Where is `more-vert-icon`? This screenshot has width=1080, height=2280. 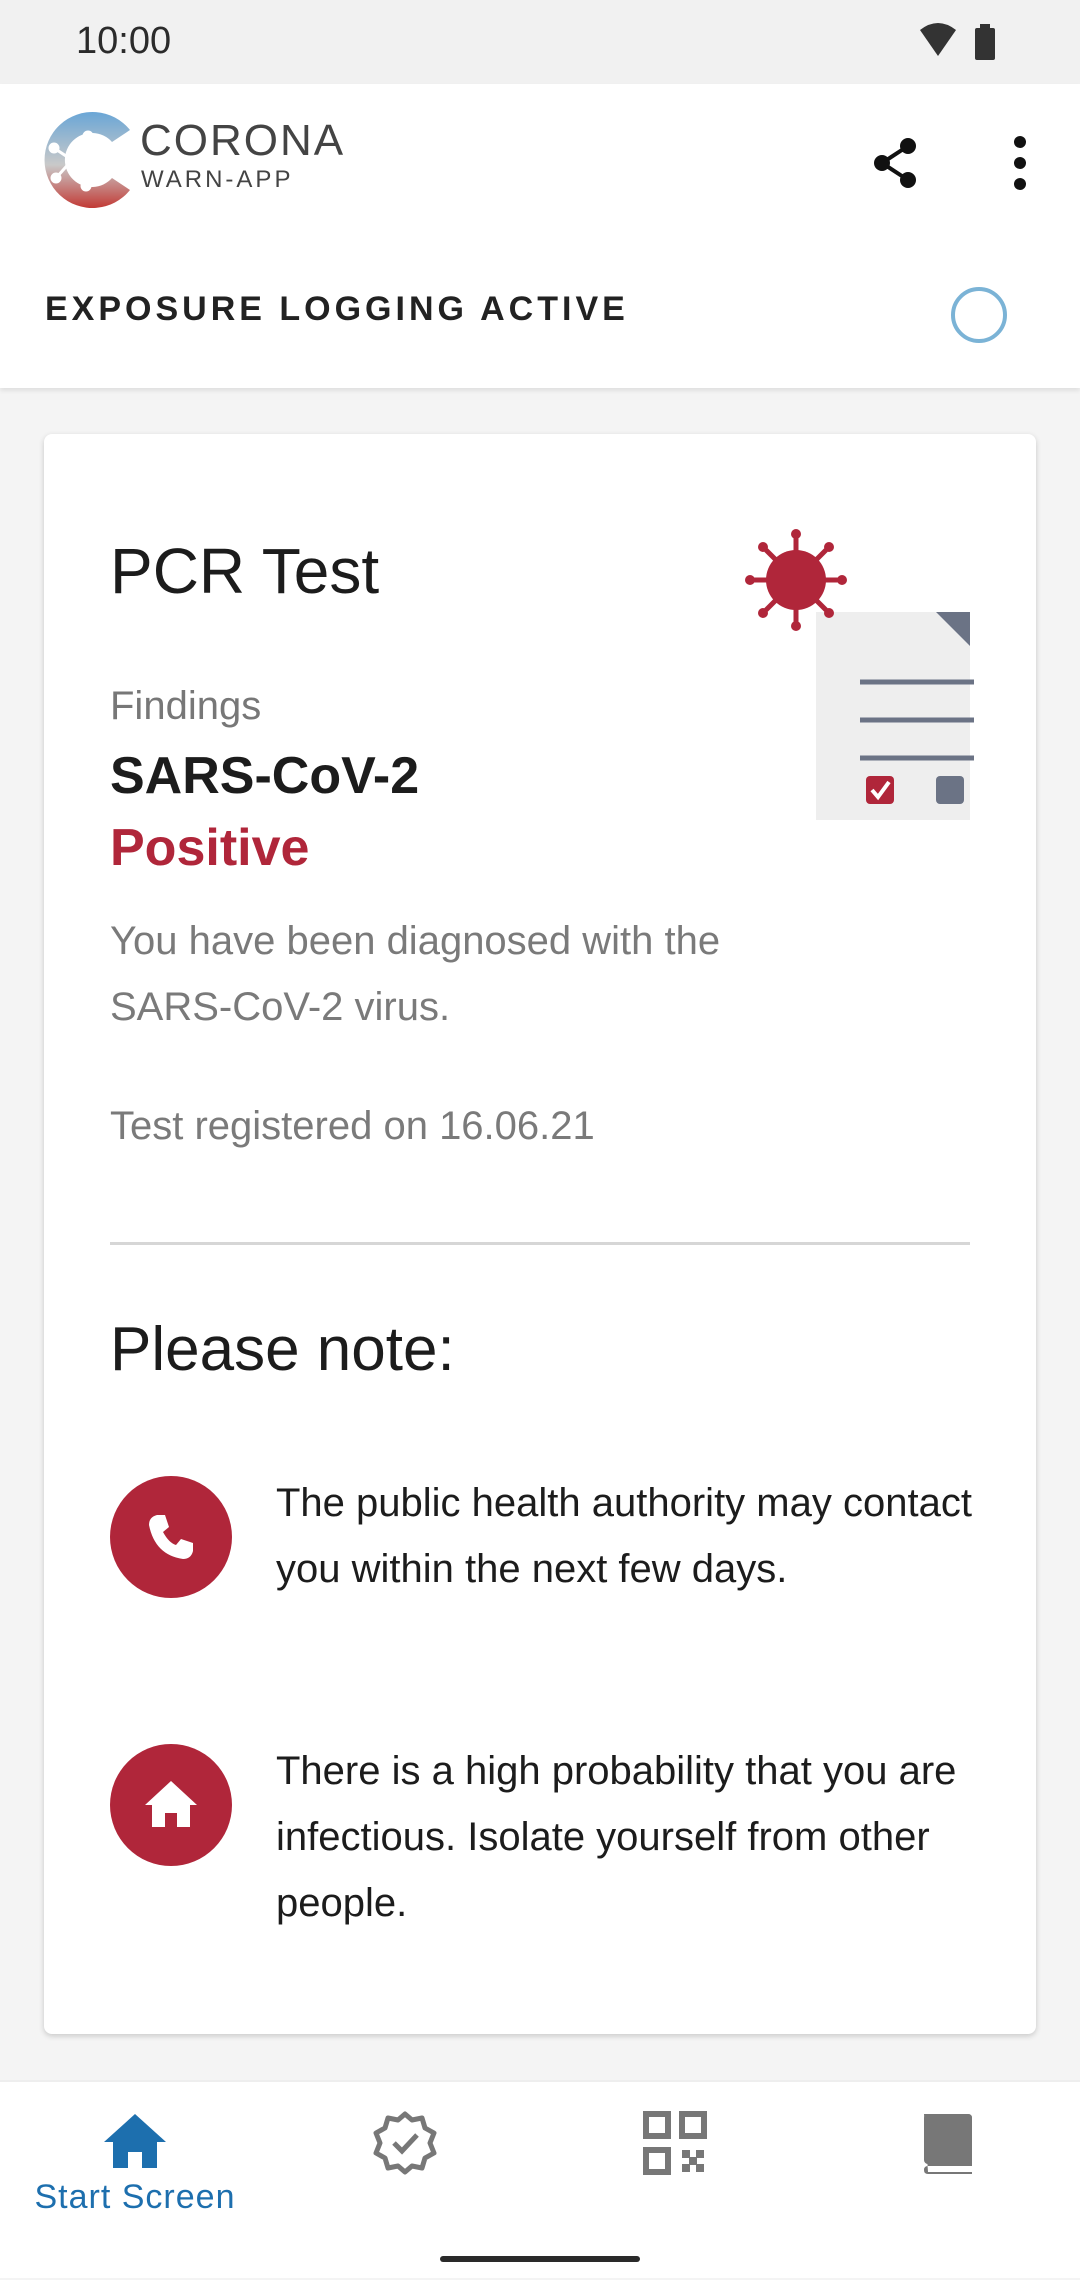 more-vert-icon is located at coordinates (1020, 163).